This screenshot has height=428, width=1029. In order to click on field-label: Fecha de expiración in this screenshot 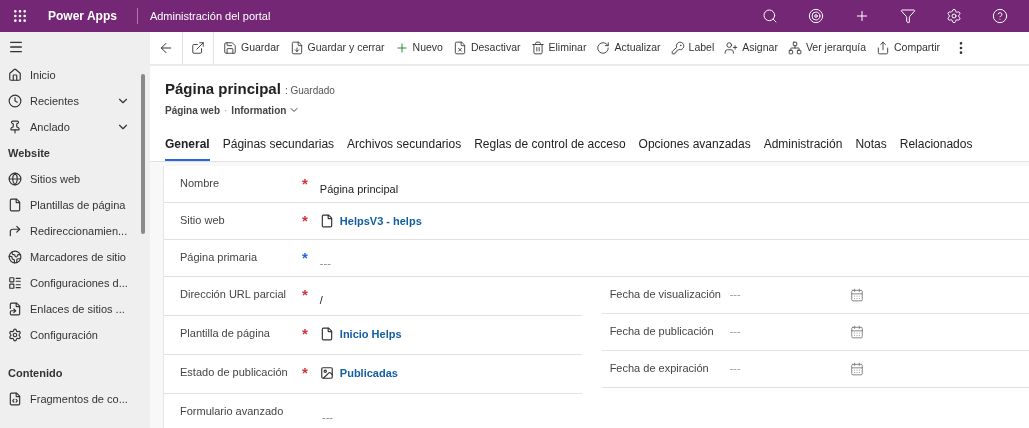, I will do `click(659, 368)`.